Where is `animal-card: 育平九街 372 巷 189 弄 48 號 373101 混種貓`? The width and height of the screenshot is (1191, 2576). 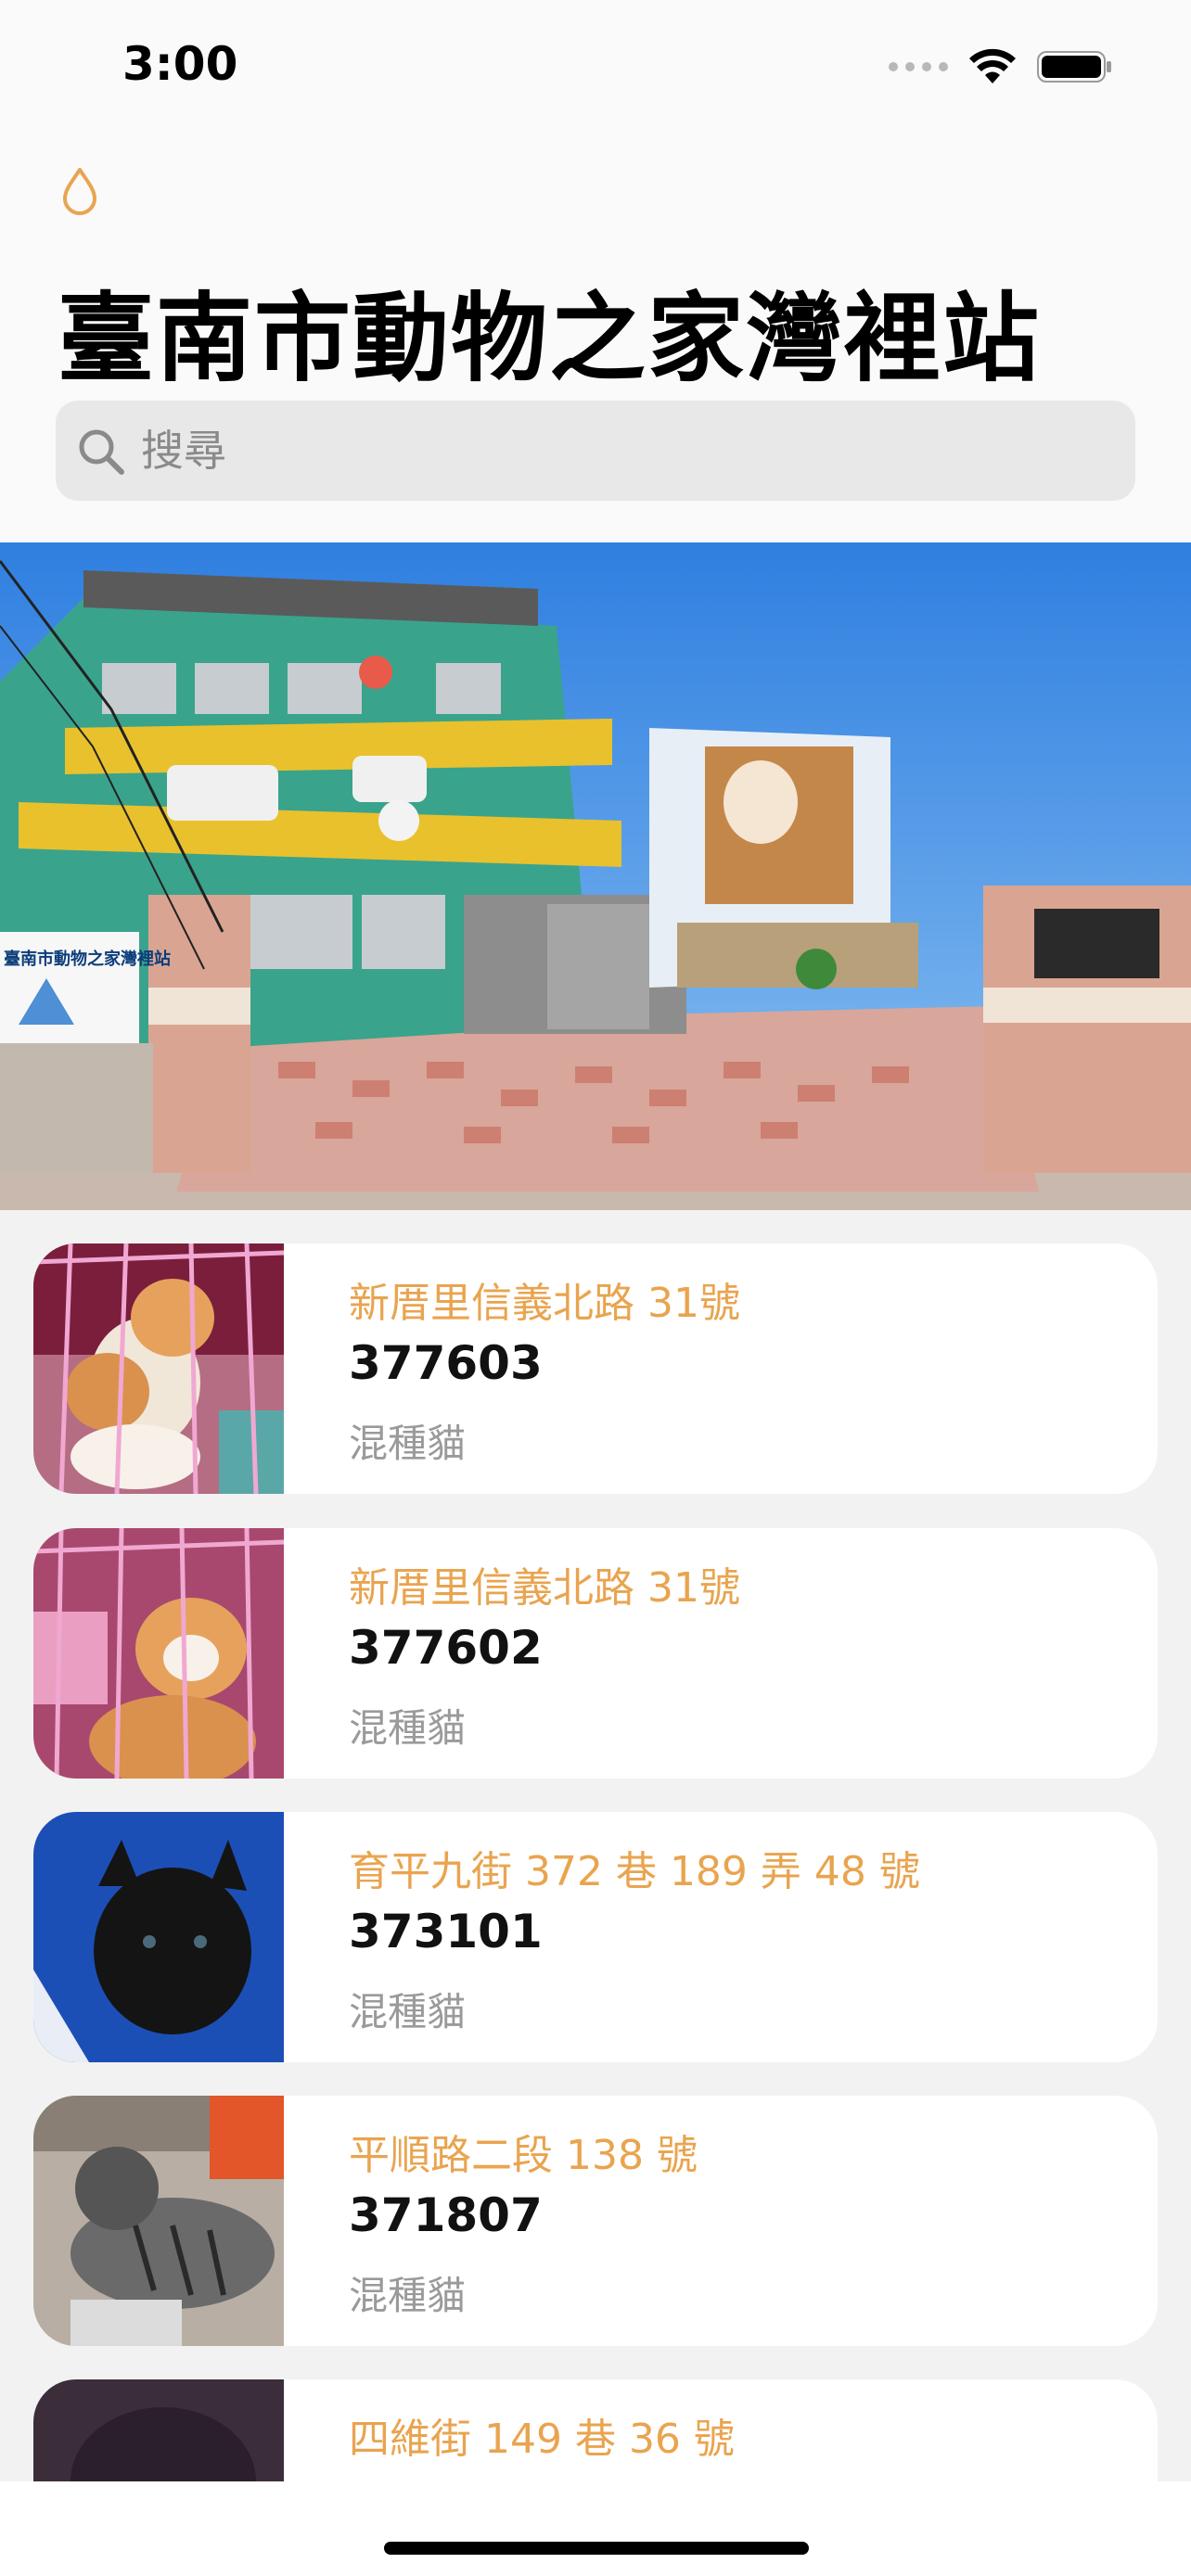 animal-card: 育平九街 372 巷 189 弄 48 號 373101 混種貓 is located at coordinates (595, 1937).